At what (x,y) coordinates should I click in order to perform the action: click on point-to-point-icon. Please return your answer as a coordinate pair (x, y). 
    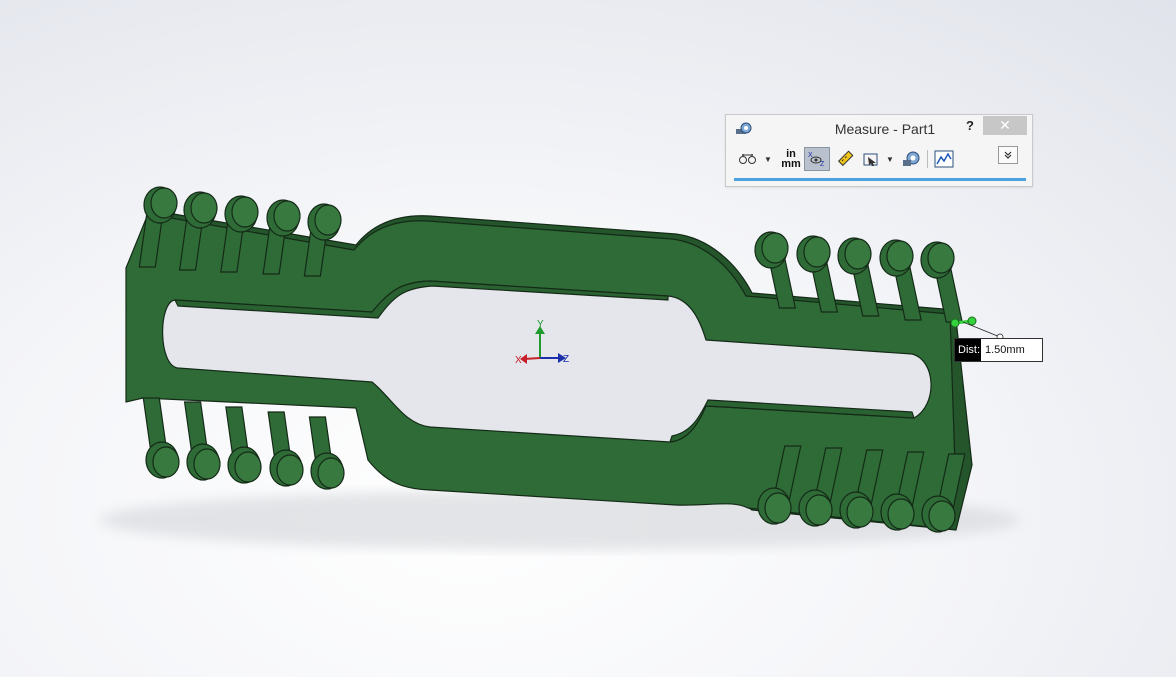
    Looking at the image, I should click on (845, 158).